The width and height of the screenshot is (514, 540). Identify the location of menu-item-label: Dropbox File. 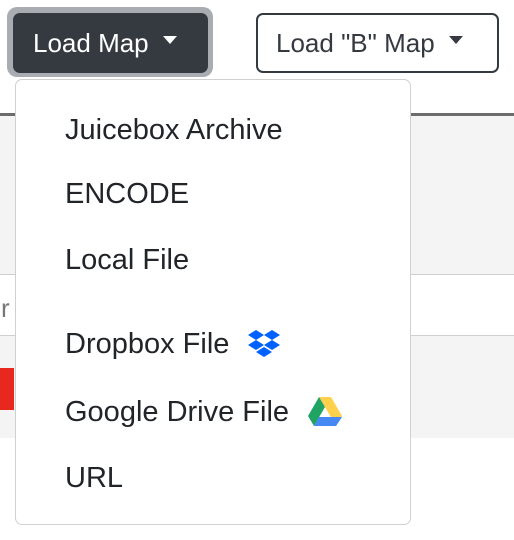
(147, 343).